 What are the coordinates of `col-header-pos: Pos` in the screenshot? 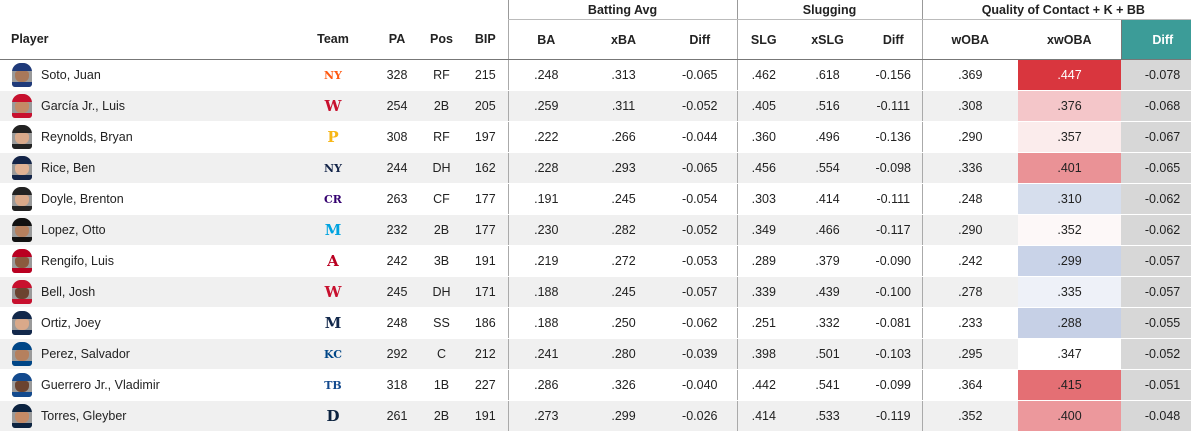 It's located at (441, 39).